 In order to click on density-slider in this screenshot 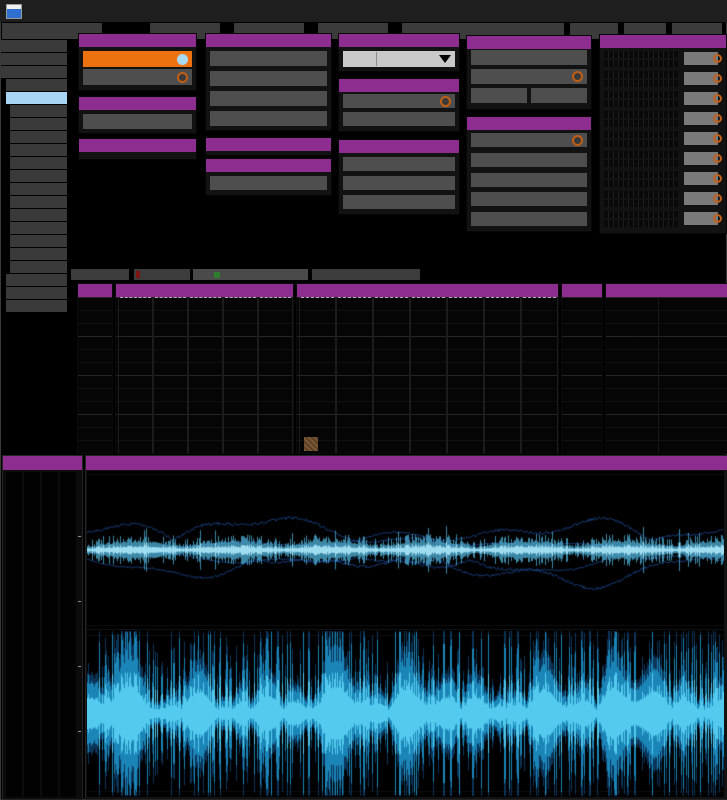, I will do `click(137, 121)`.